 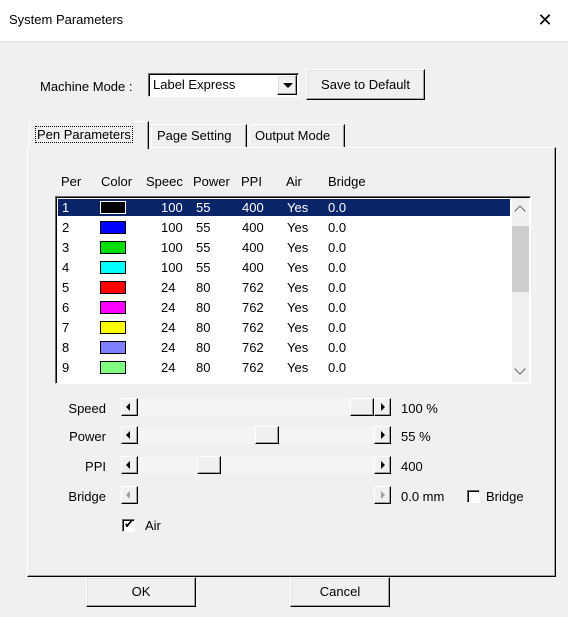 I want to click on table-row: 6 24 80 762 Yes 0.0, so click(x=284, y=307).